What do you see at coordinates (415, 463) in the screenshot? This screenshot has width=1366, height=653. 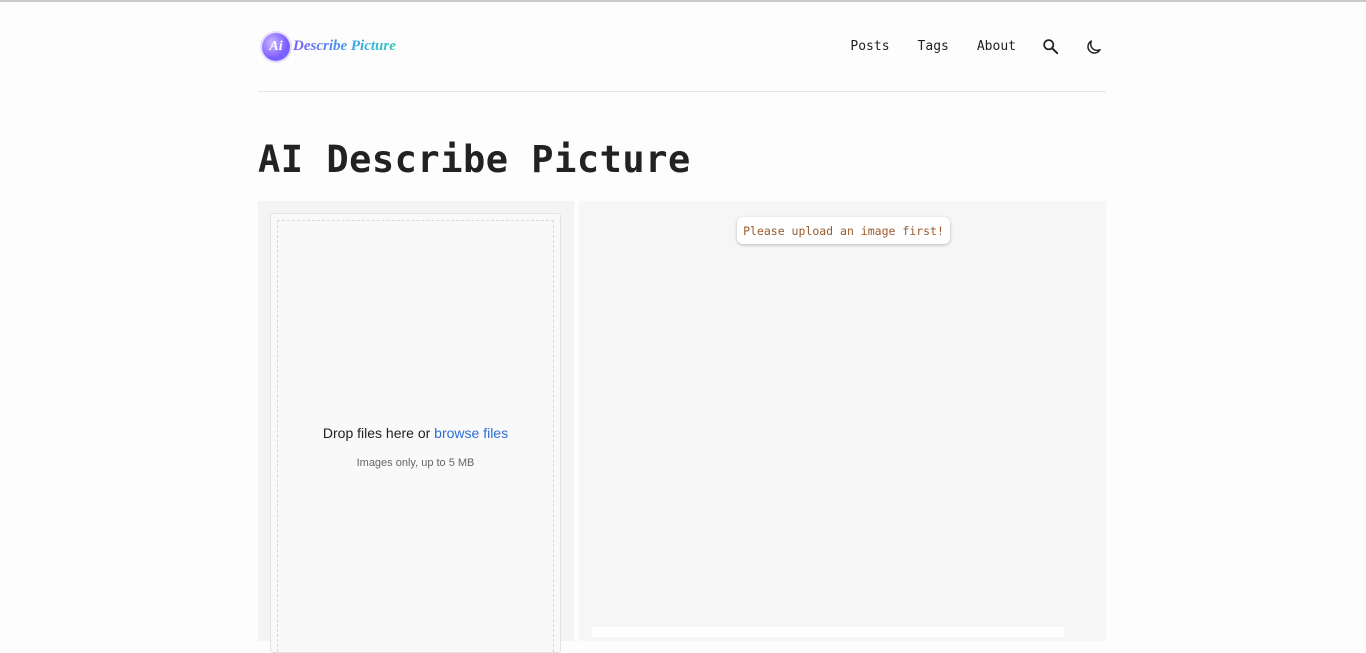 I see `upload-hint: Images only, up to 5 MB` at bounding box center [415, 463].